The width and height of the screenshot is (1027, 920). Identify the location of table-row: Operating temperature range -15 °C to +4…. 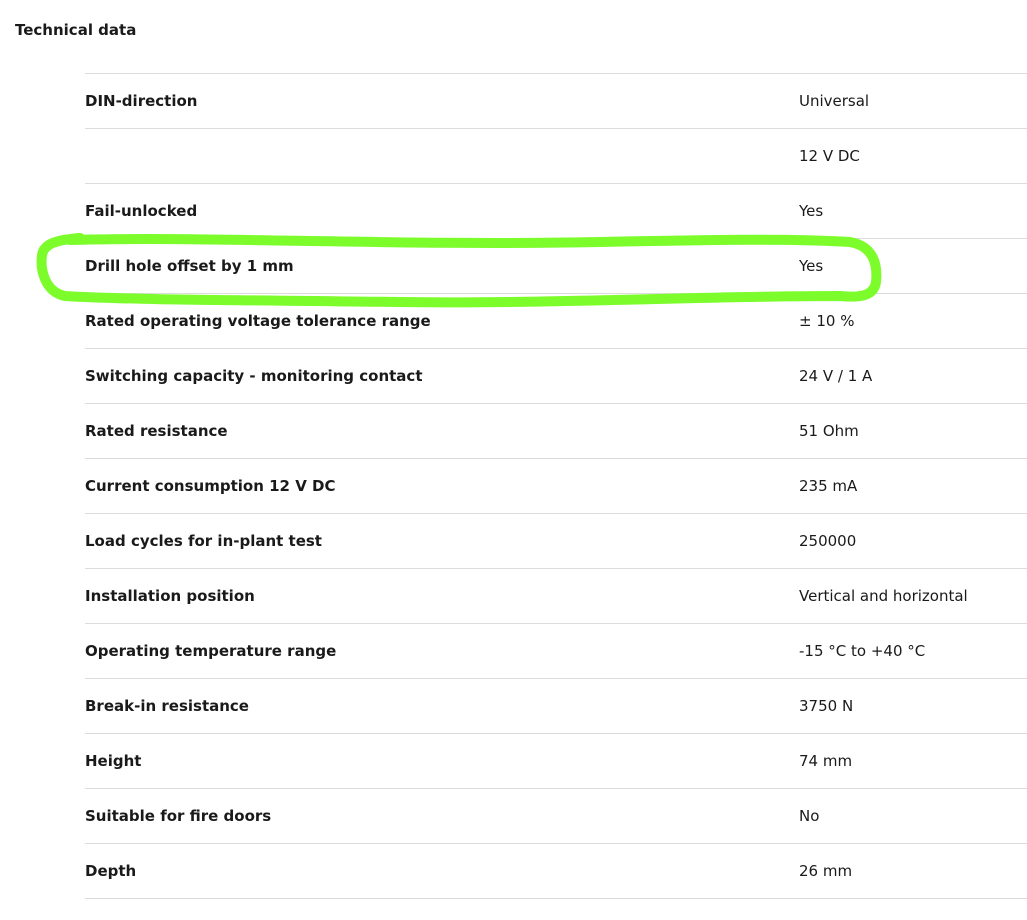
(556, 651).